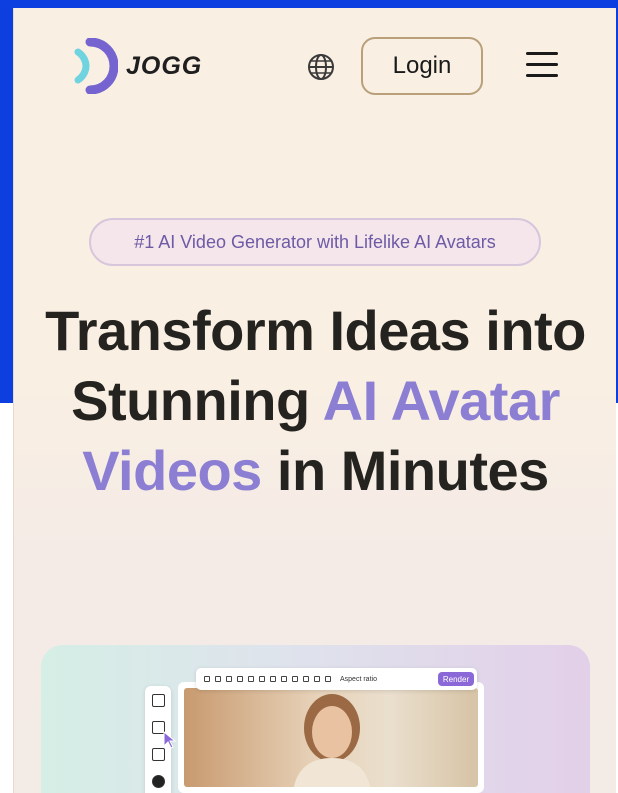 The height and width of the screenshot is (793, 618). Describe the element at coordinates (336, 679) in the screenshot. I see `editor-top-toolbar: Aspect ratio` at that location.